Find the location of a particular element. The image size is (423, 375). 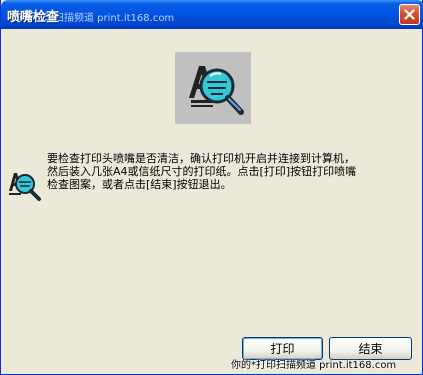

close-button is located at coordinates (409, 14).